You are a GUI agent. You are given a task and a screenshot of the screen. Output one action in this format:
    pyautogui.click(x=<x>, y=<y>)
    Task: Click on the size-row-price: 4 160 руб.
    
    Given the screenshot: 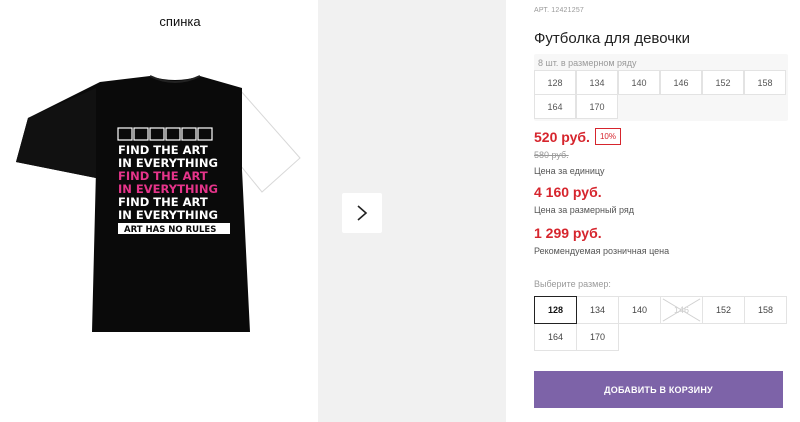 What is the action you would take?
    pyautogui.click(x=568, y=192)
    